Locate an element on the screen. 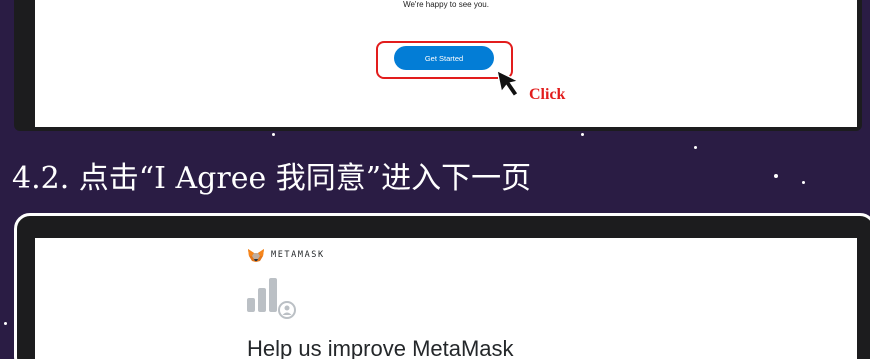 The image size is (870, 359). page-heading: Help us improve MetaMask is located at coordinates (380, 347).